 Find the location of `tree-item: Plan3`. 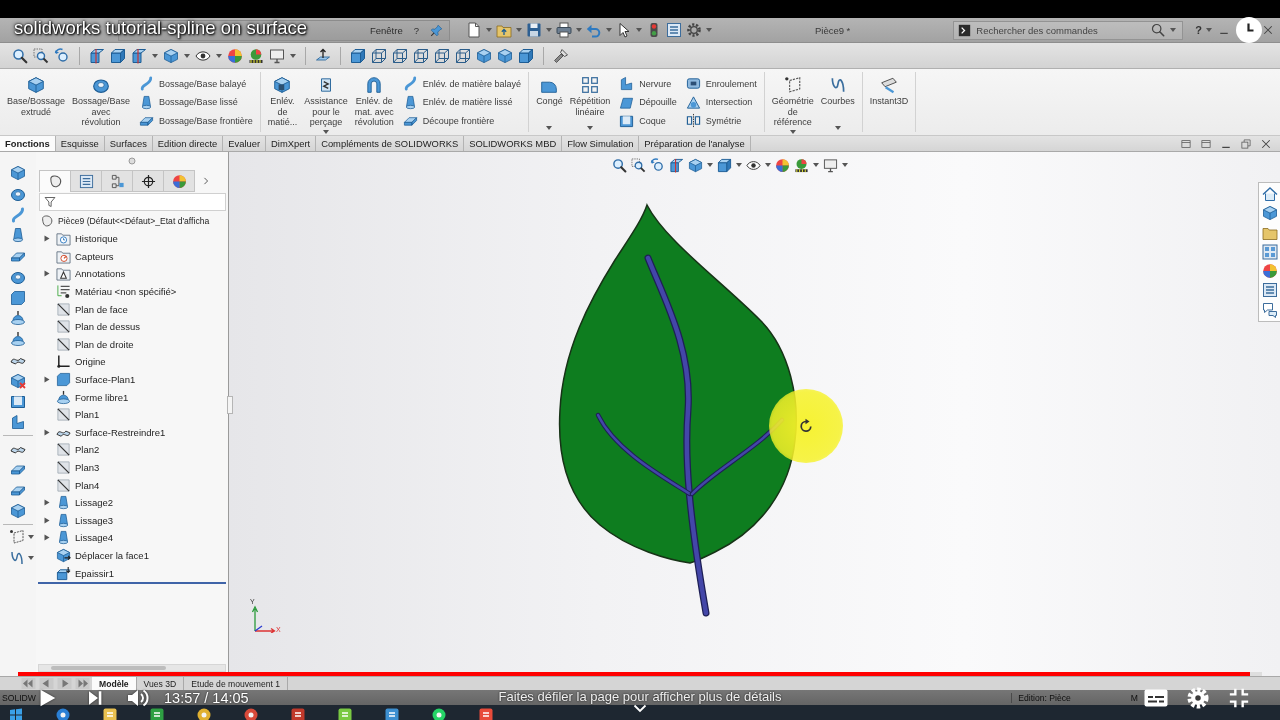

tree-item: Plan3 is located at coordinates (132, 467).